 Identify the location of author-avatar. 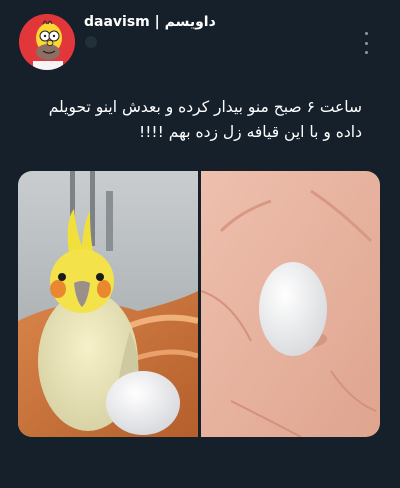
(47, 42).